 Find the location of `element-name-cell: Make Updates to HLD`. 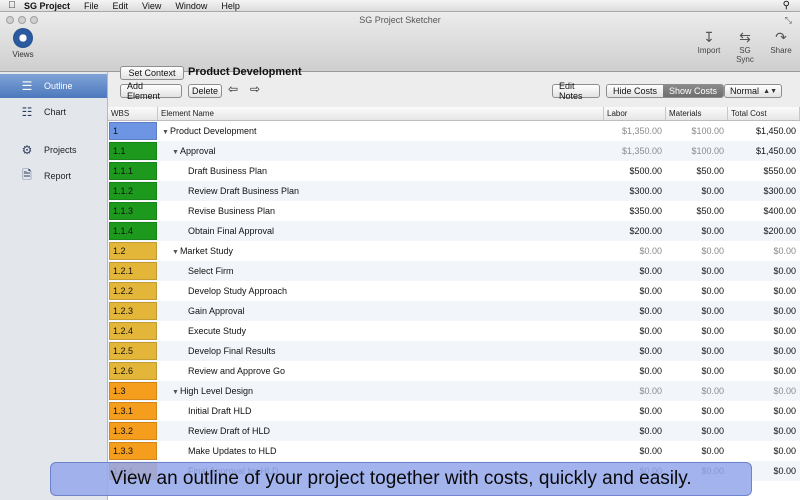

element-name-cell: Make Updates to HLD is located at coordinates (381, 451).